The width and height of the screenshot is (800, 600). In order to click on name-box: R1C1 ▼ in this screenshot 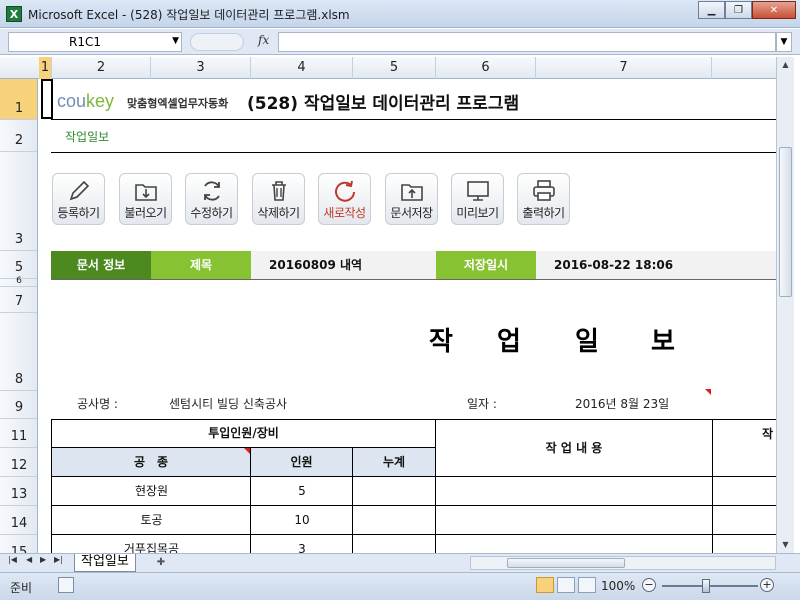, I will do `click(95, 42)`.